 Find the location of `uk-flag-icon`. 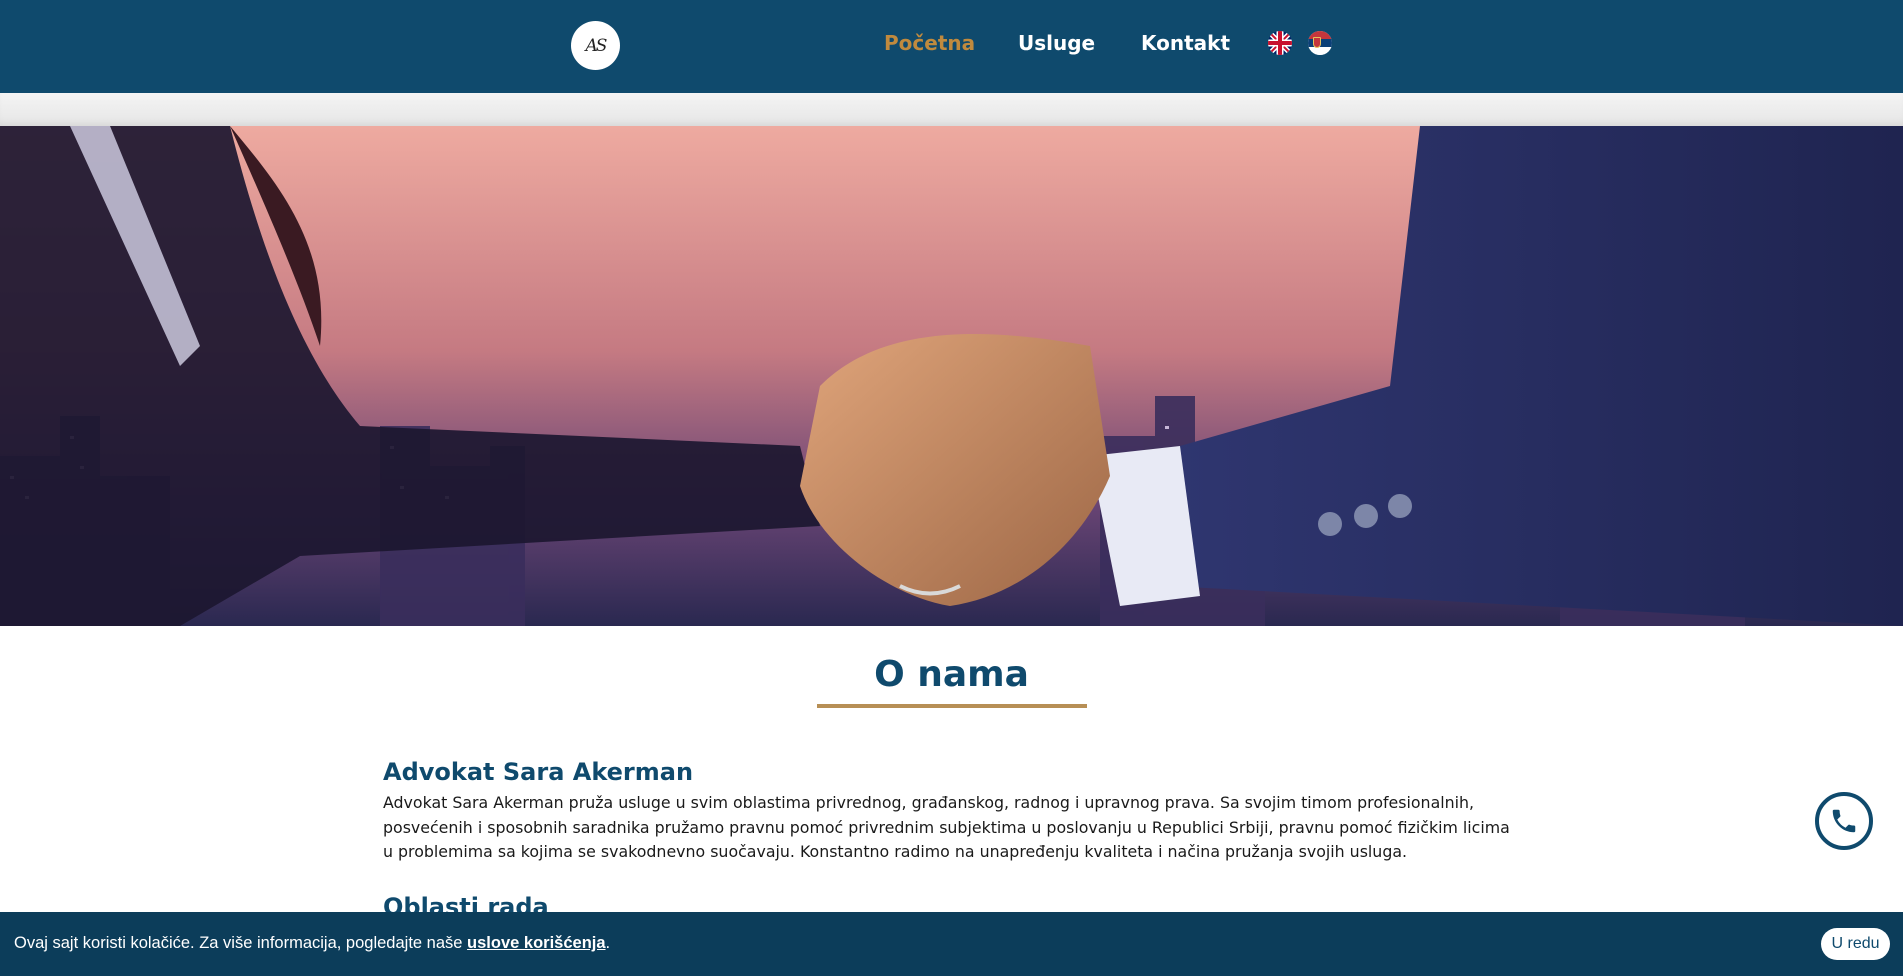

uk-flag-icon is located at coordinates (1280, 43).